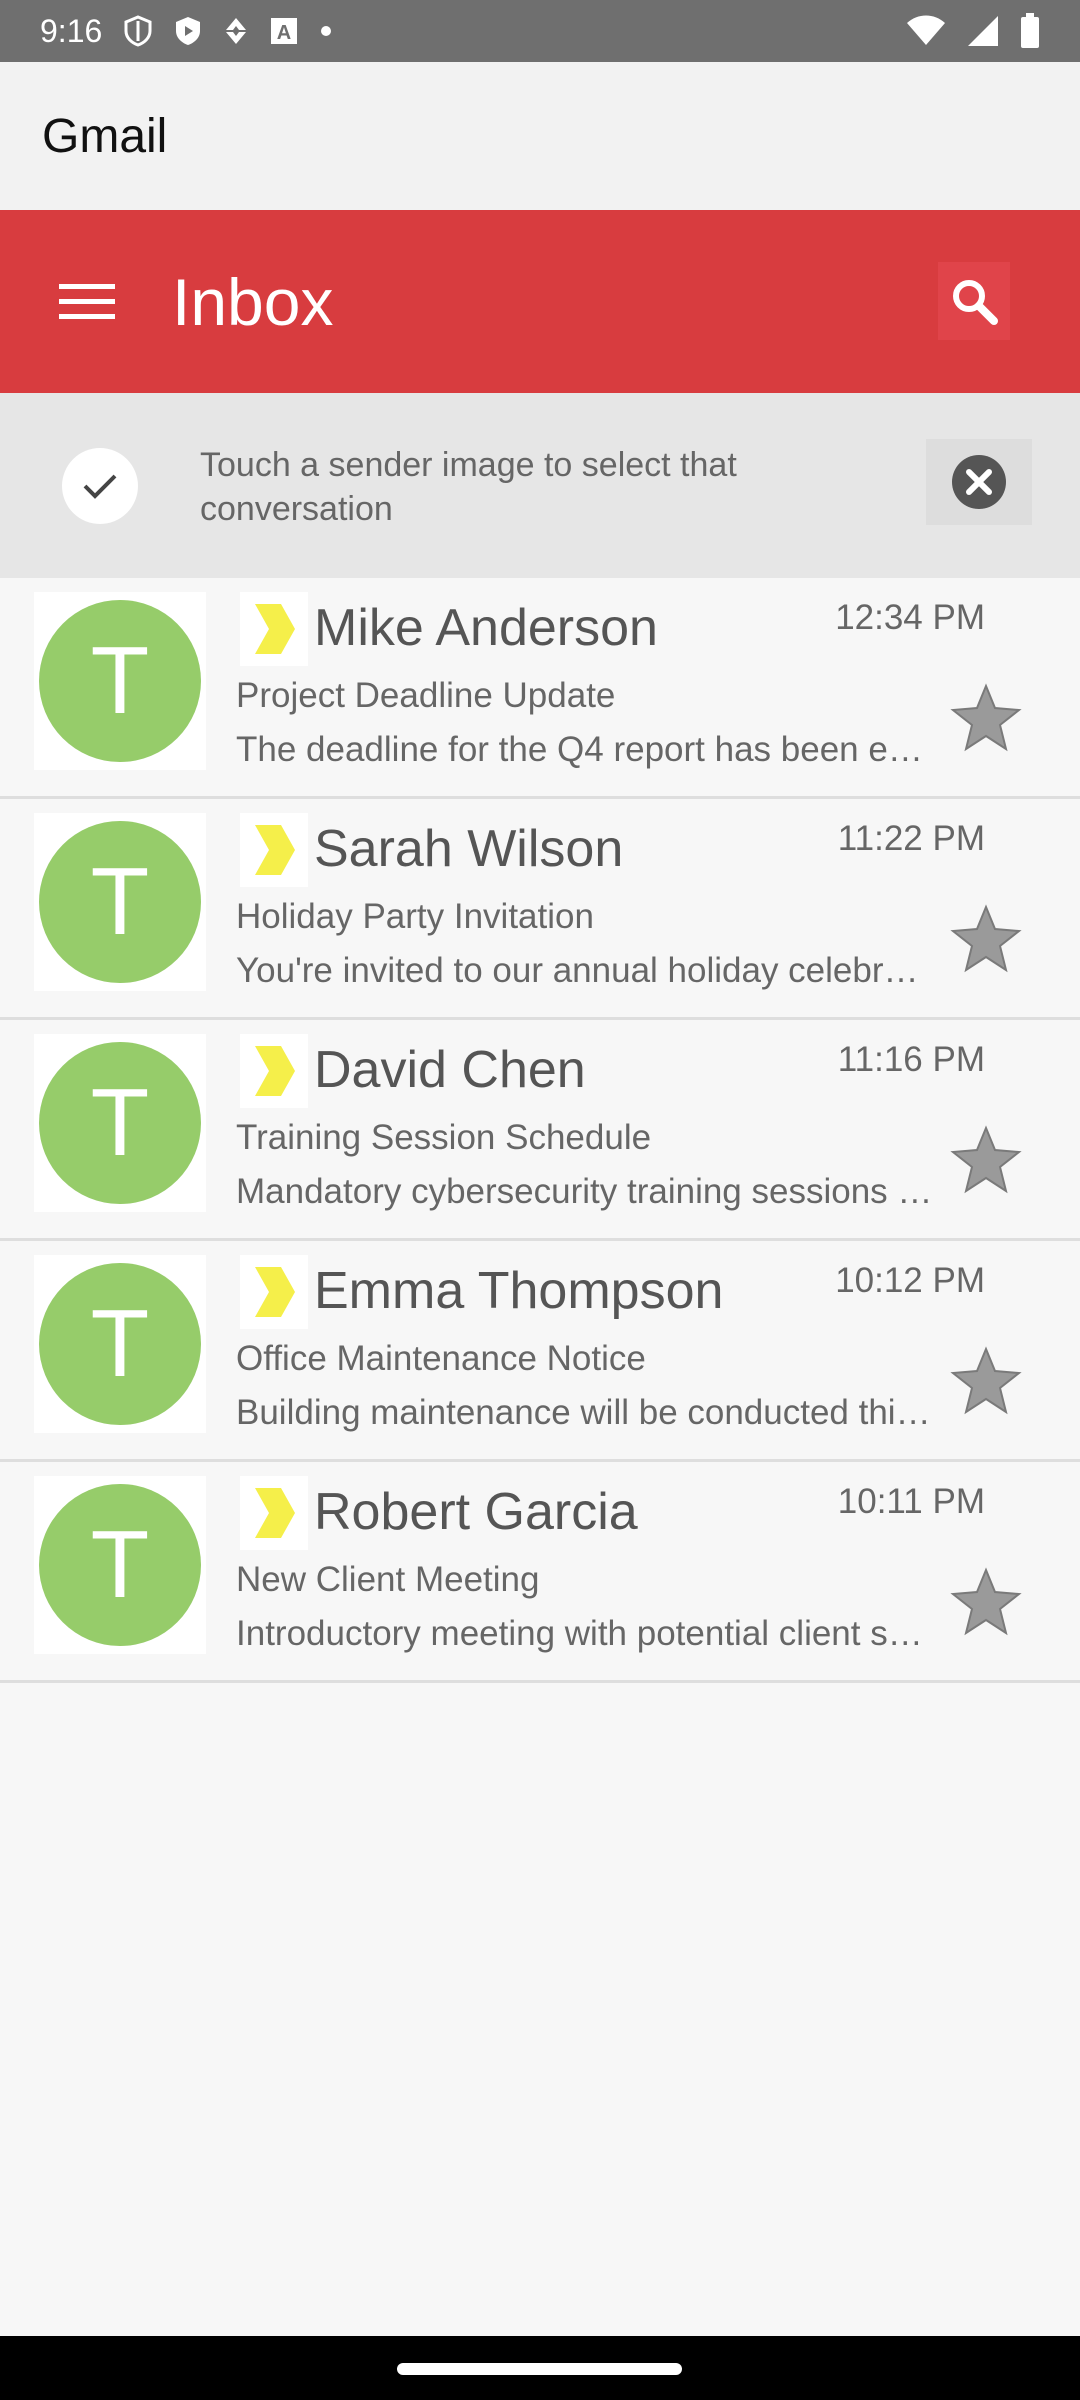  I want to click on email-subject: New Client Meeting, so click(388, 1579).